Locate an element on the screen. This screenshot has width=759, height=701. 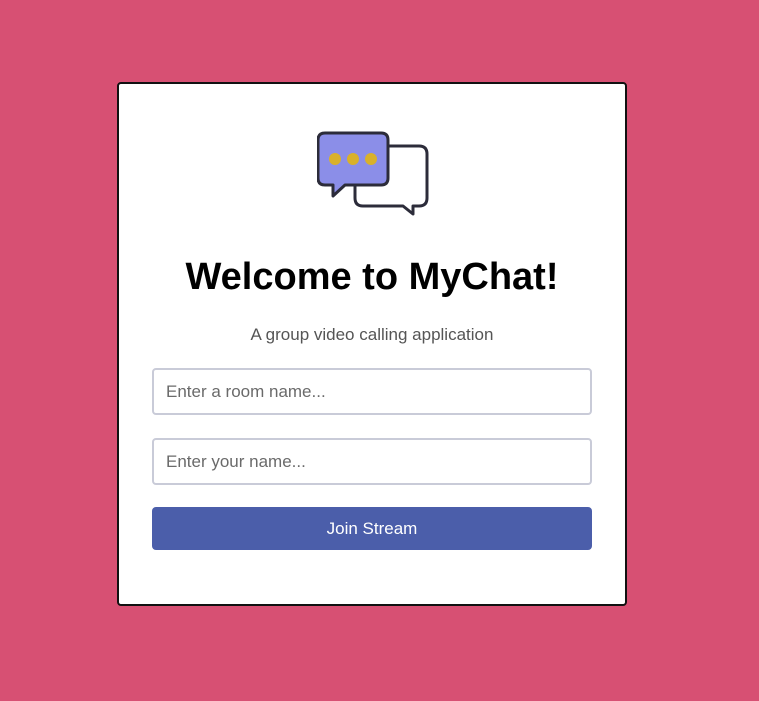
room-name-input is located at coordinates (372, 391).